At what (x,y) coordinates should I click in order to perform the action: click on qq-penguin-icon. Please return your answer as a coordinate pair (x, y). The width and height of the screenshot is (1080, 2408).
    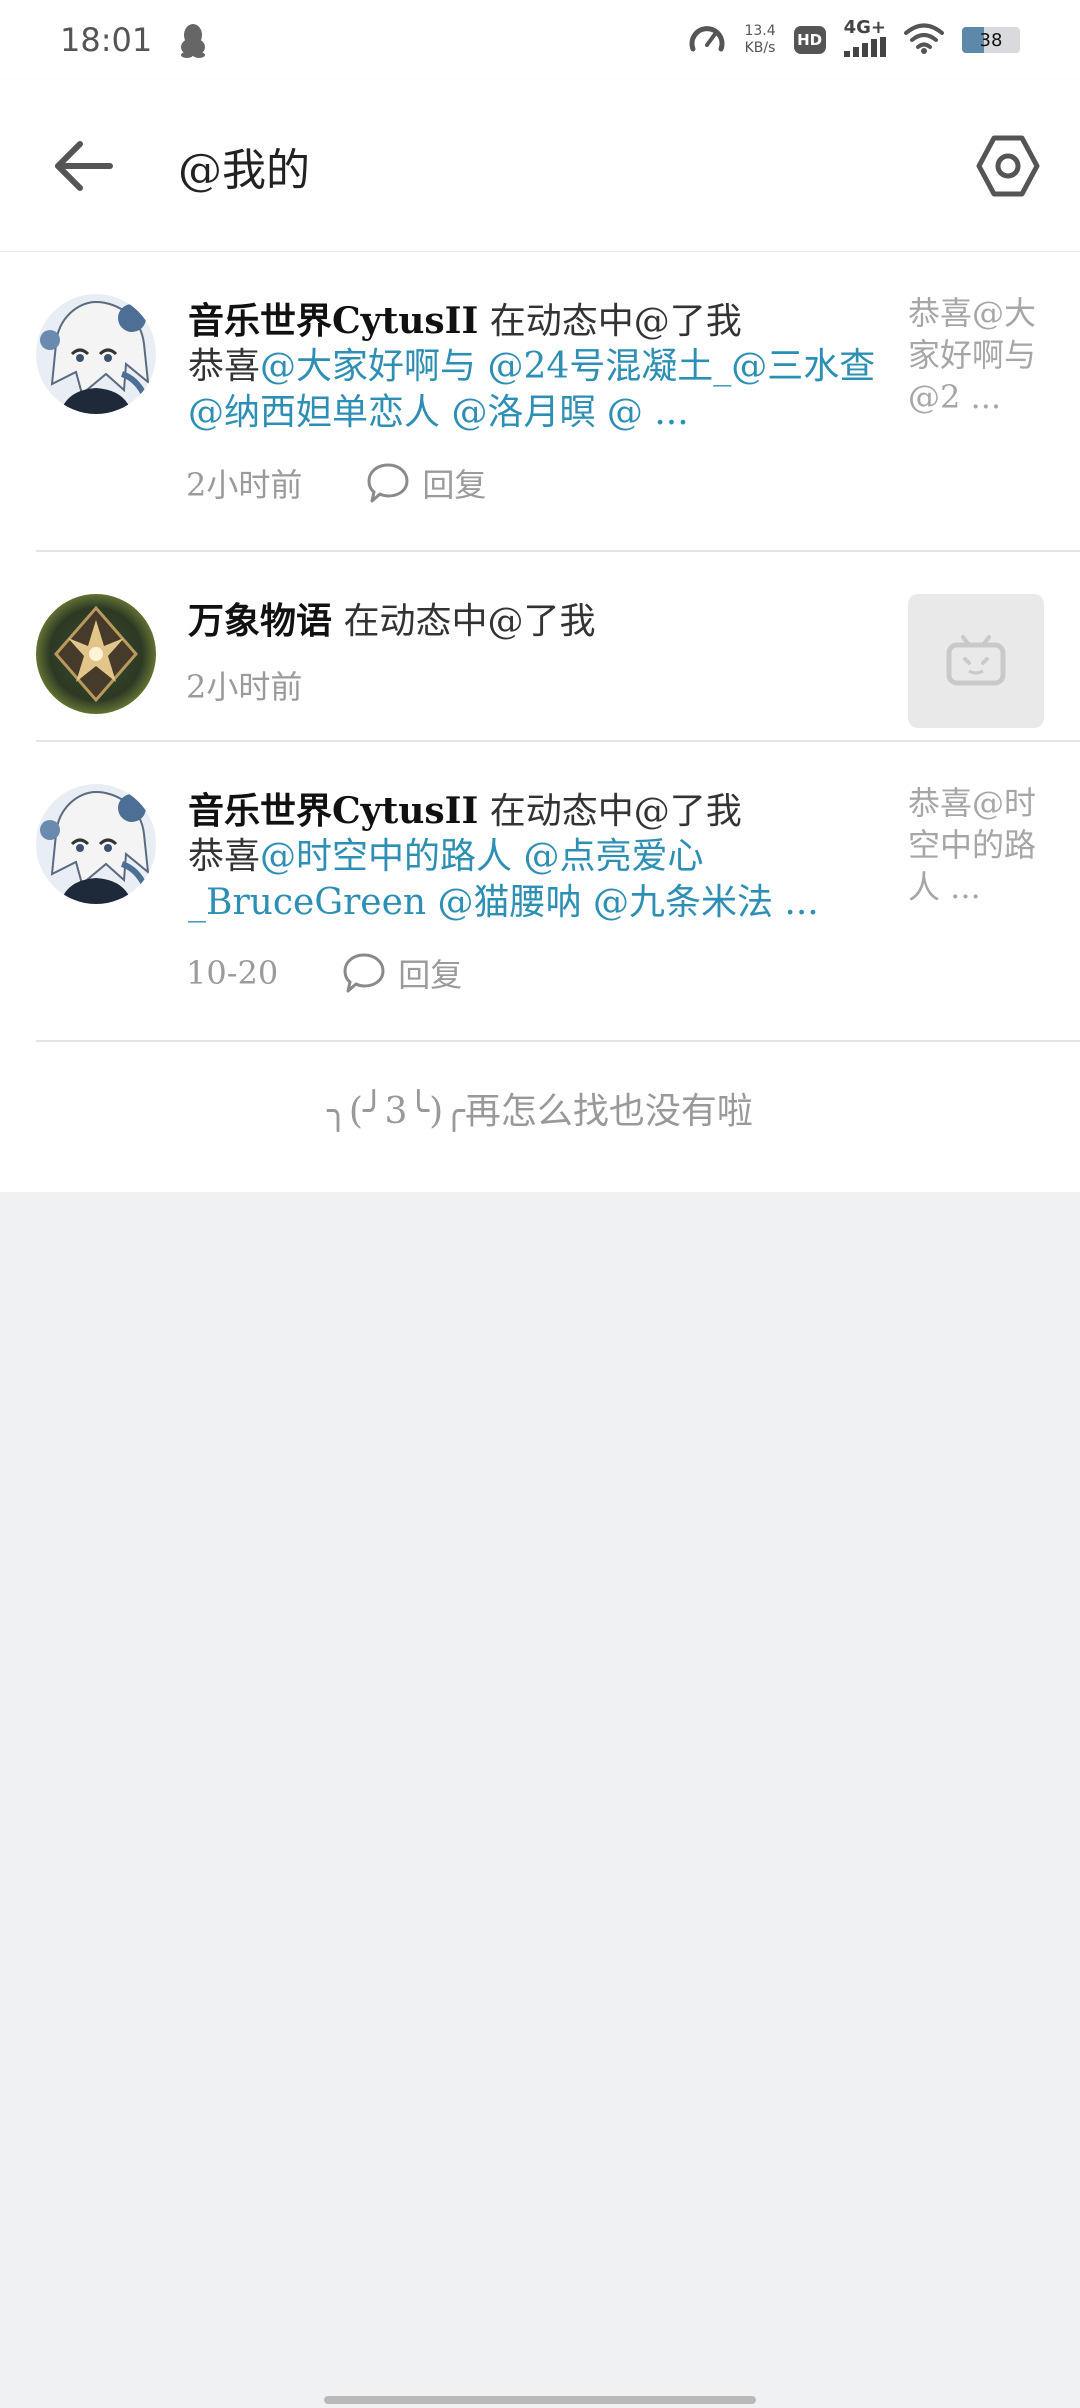
    Looking at the image, I should click on (193, 40).